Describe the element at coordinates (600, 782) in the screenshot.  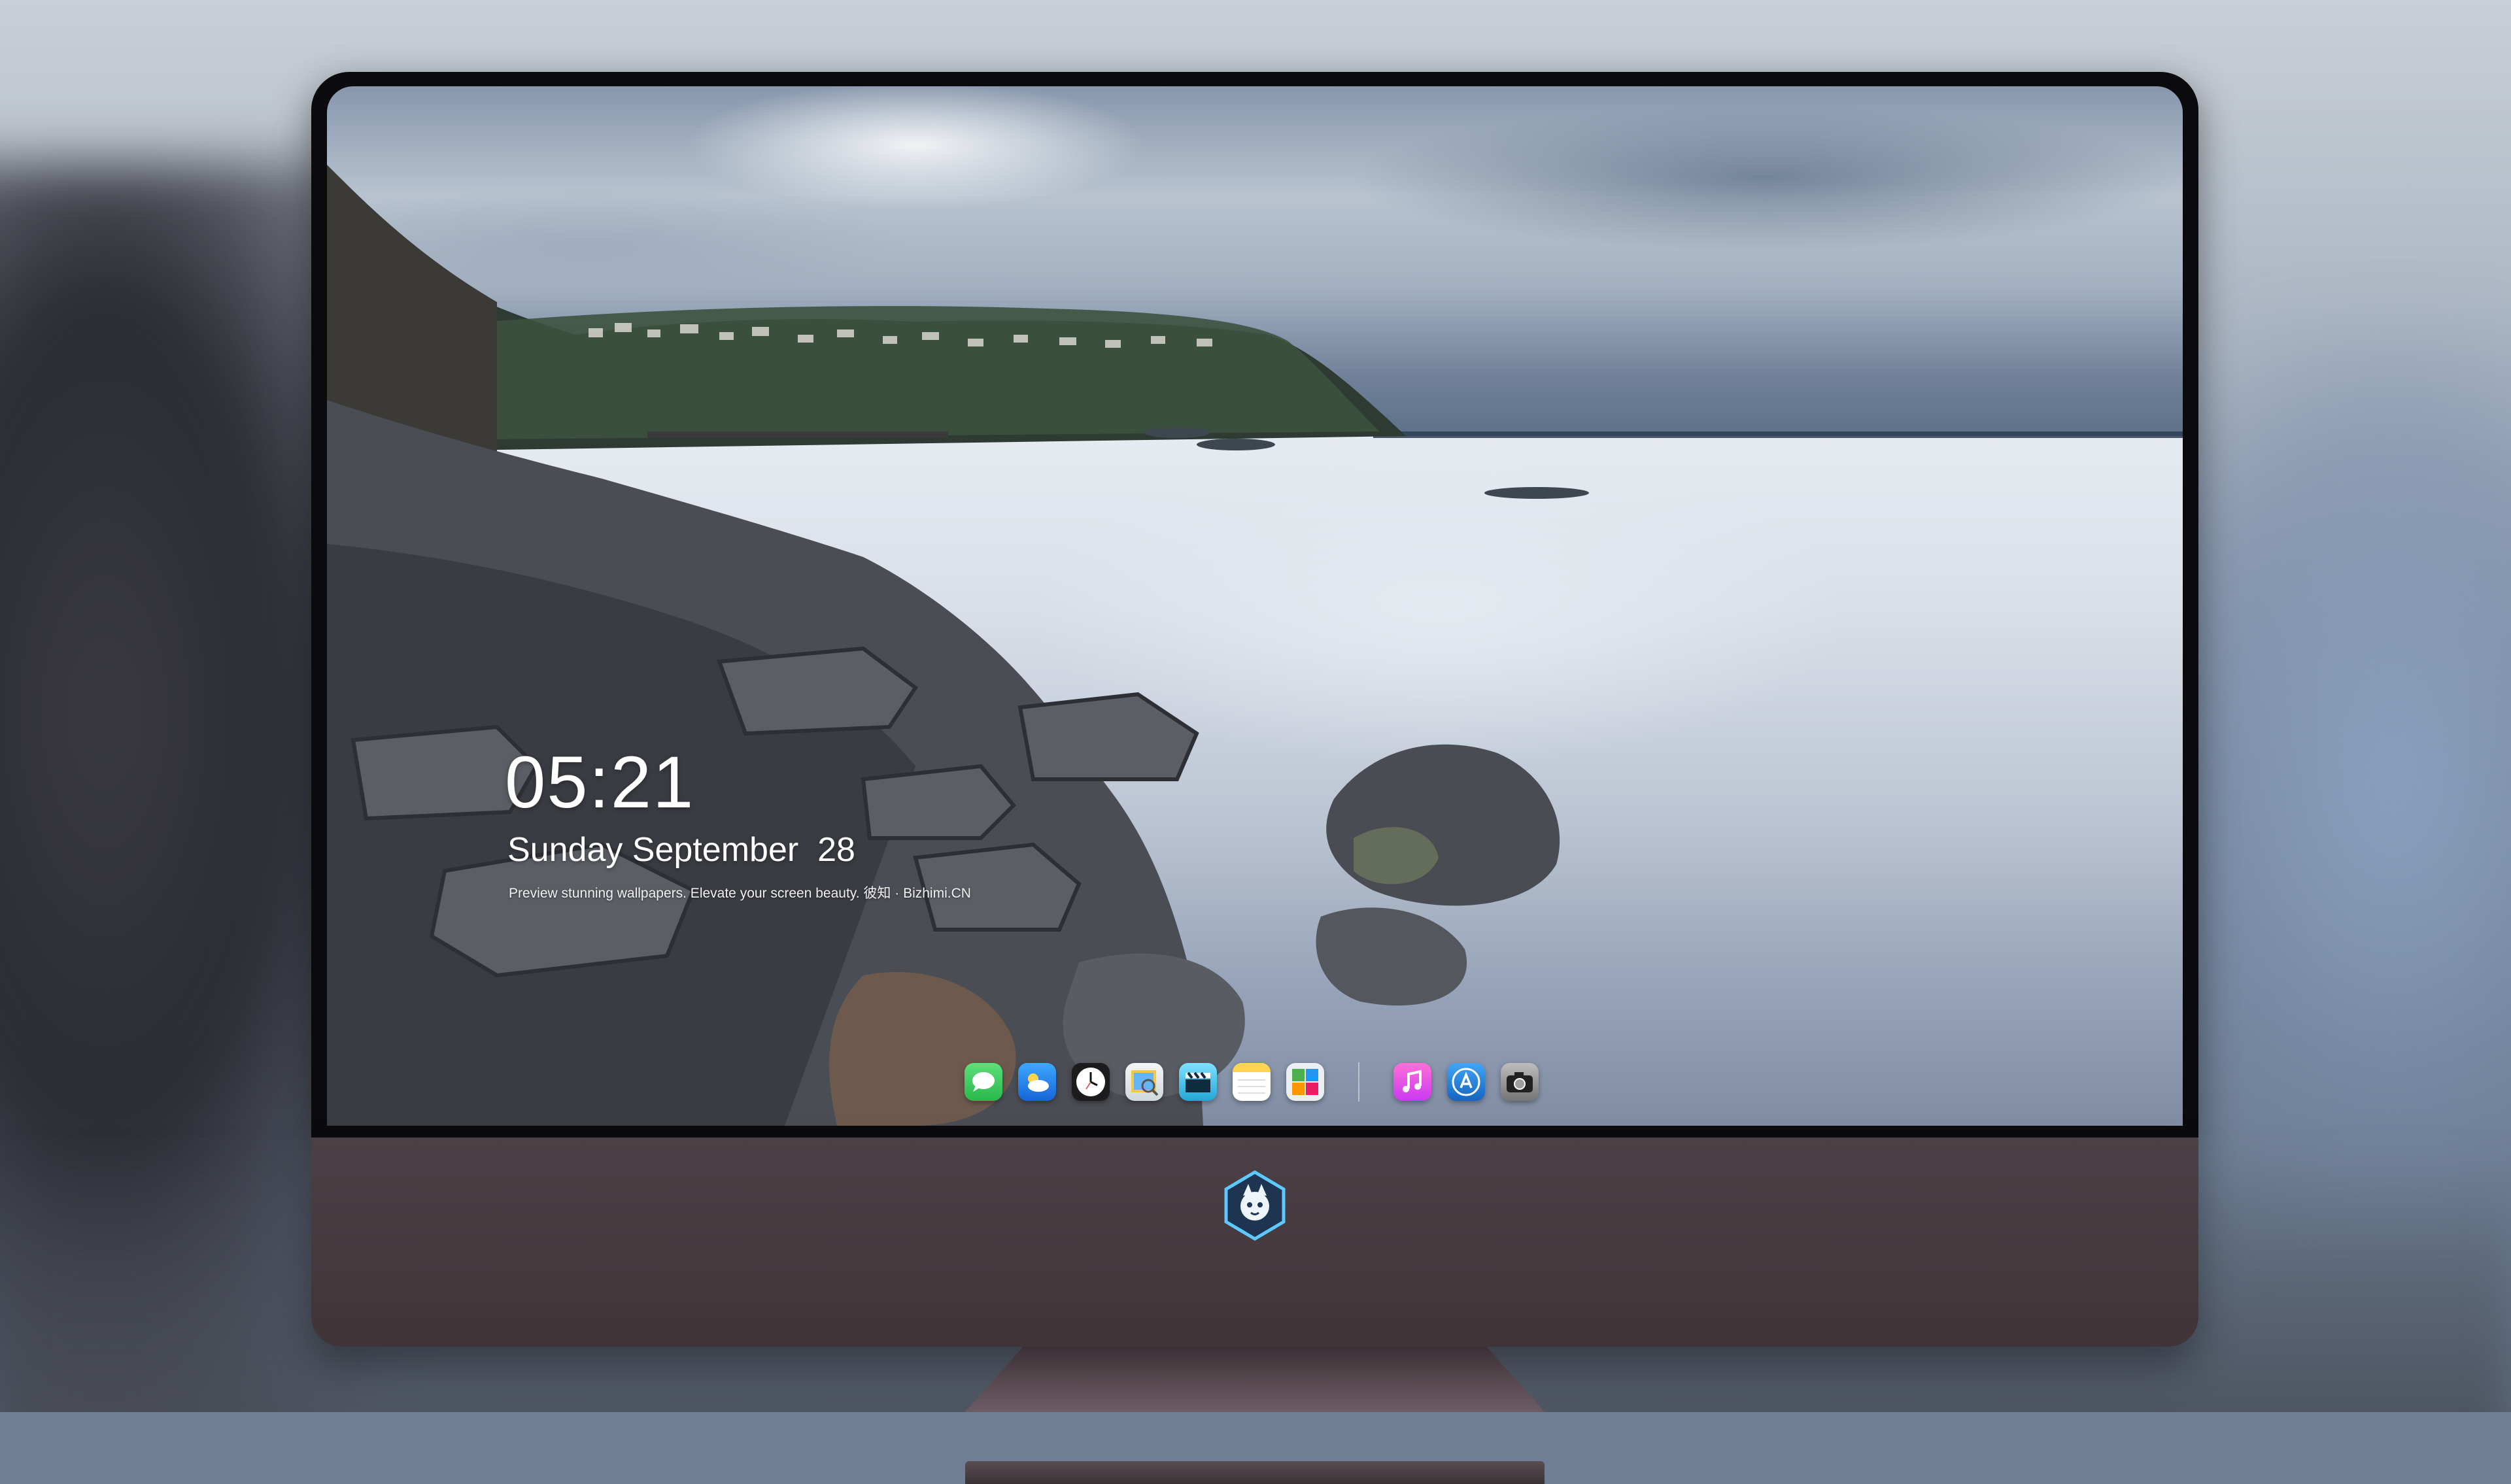
I see `lock-clock: 05:21` at that location.